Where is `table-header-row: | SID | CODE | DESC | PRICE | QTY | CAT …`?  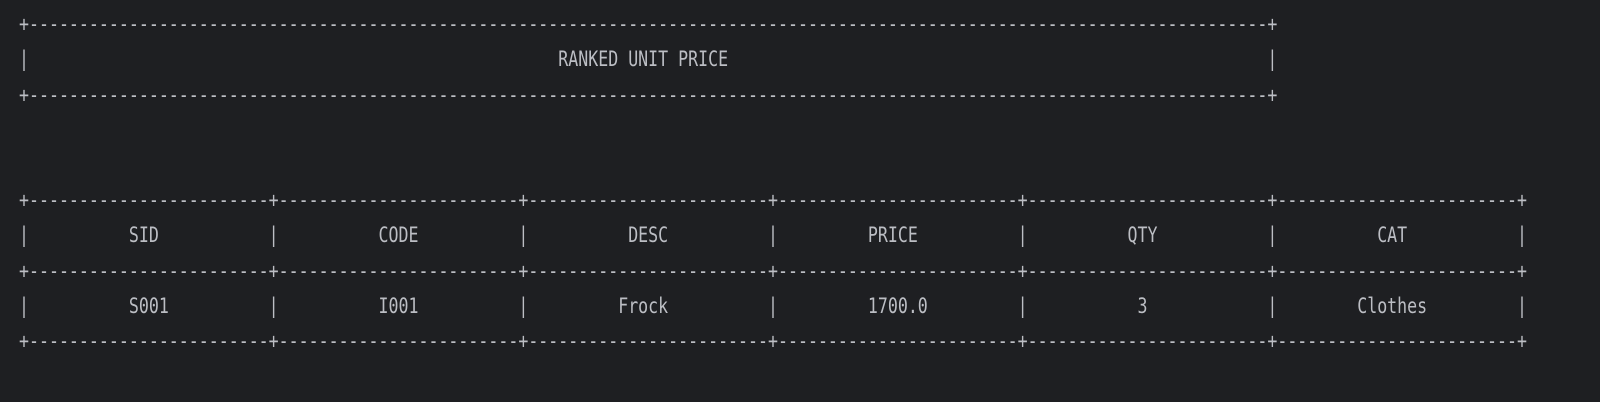
table-header-row: | SID | CODE | DESC | PRICE | QTY | CAT … is located at coordinates (773, 235).